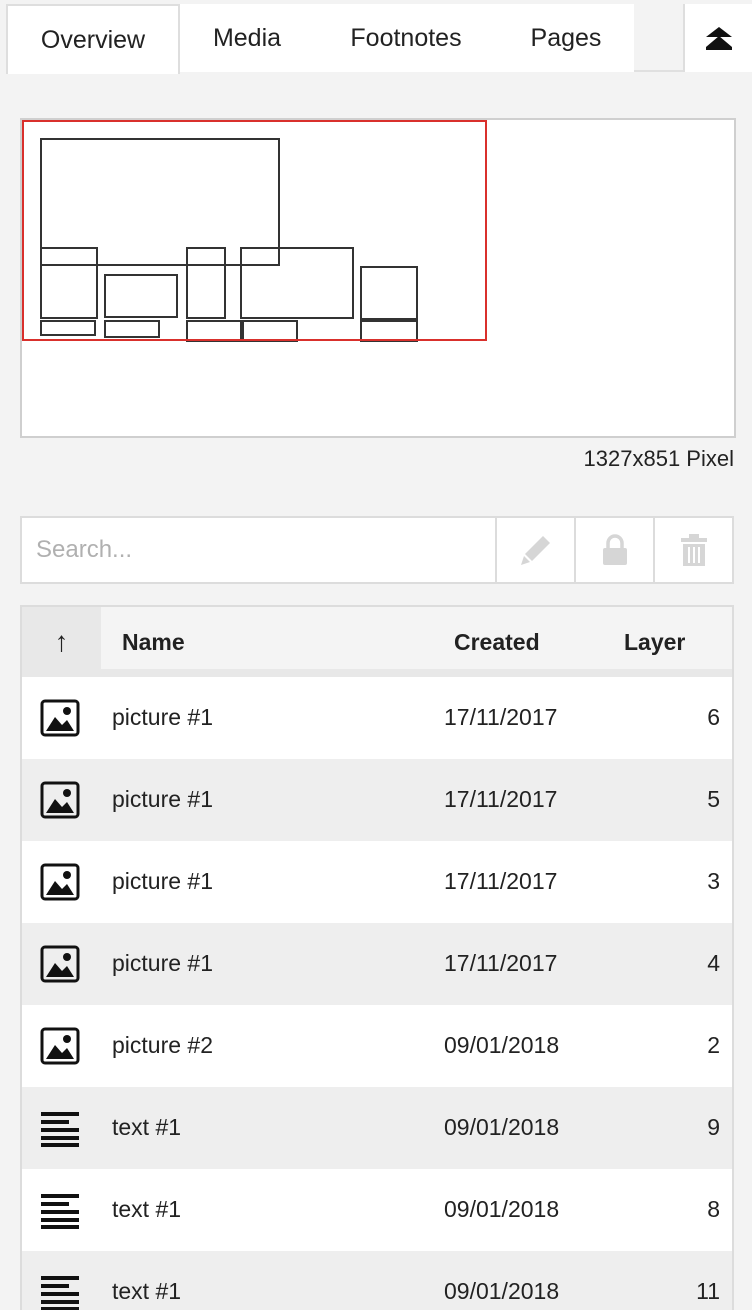 This screenshot has height=1310, width=752. I want to click on tab-bar: Overview Media Footnotes Pages, so click(379, 39).